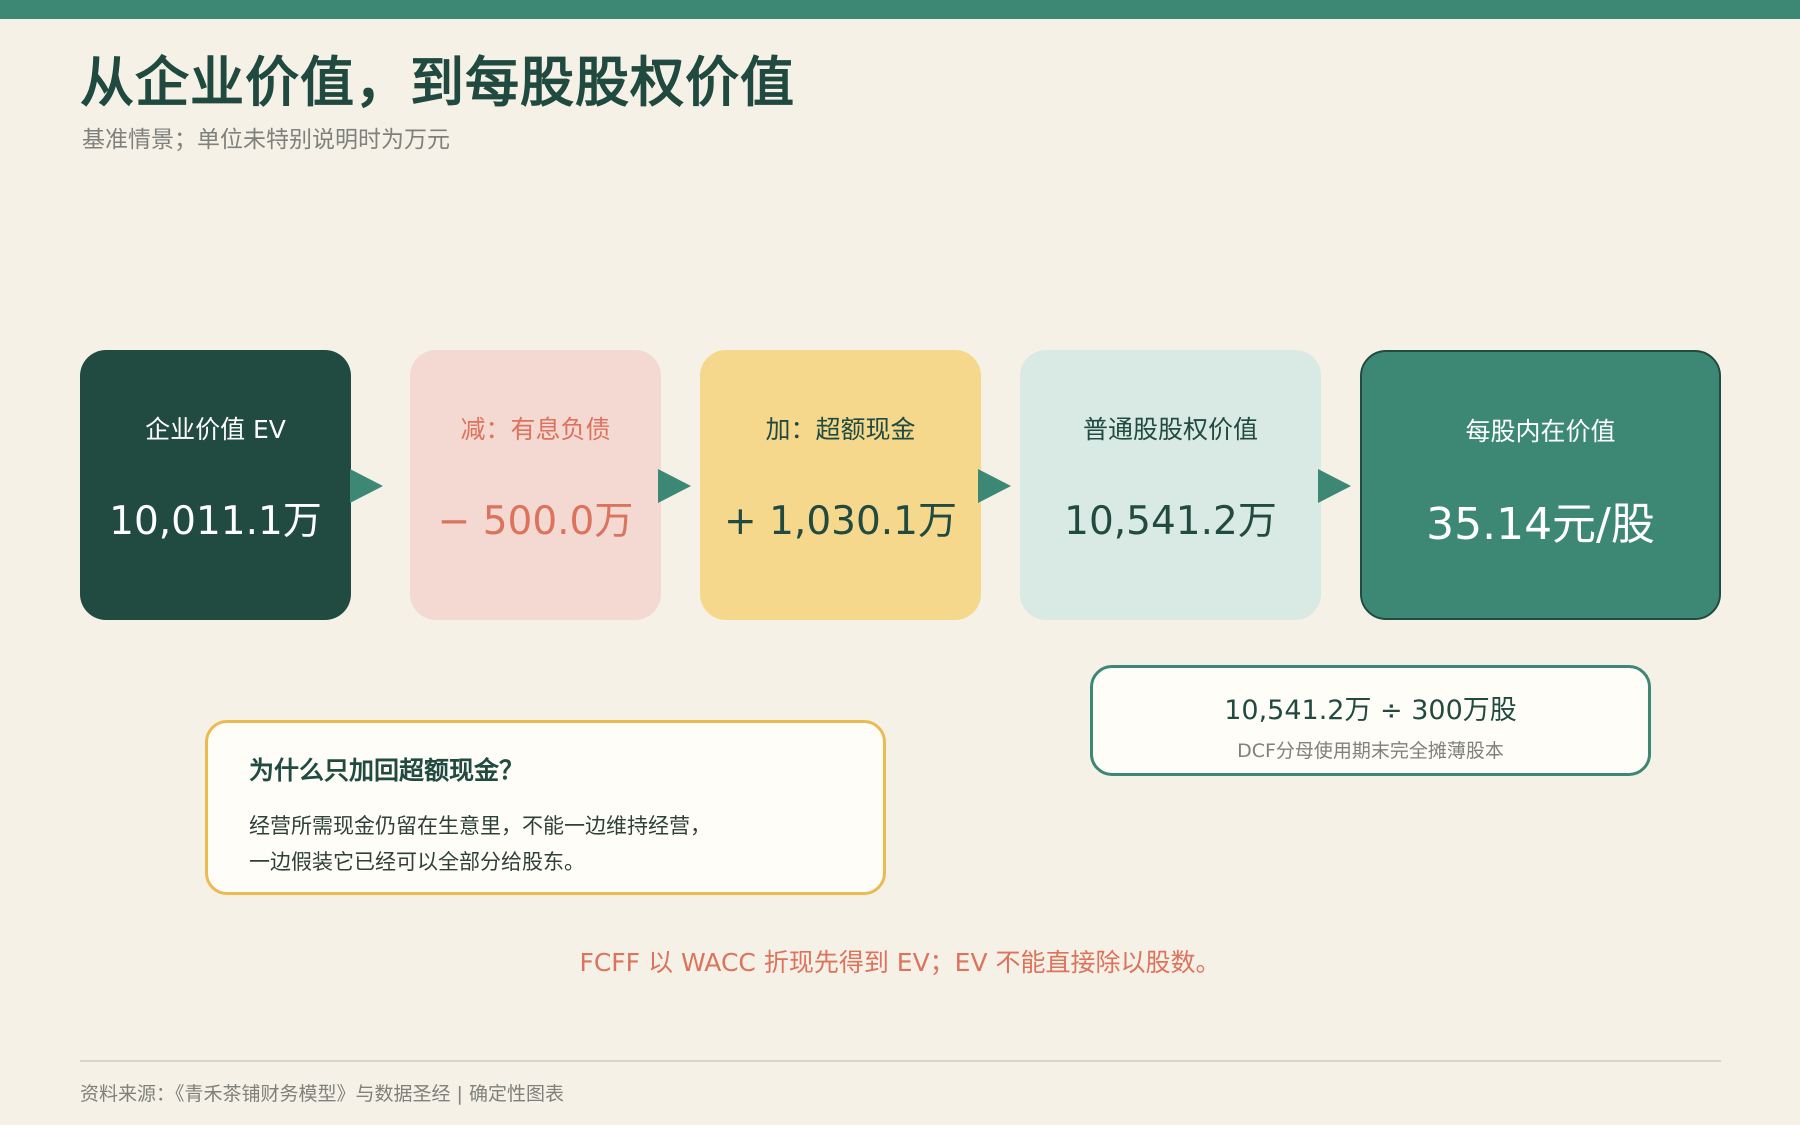 This screenshot has height=1125, width=1800. Describe the element at coordinates (437, 82) in the screenshot. I see `page-title: 从企业价值，到每股股权价值` at that location.